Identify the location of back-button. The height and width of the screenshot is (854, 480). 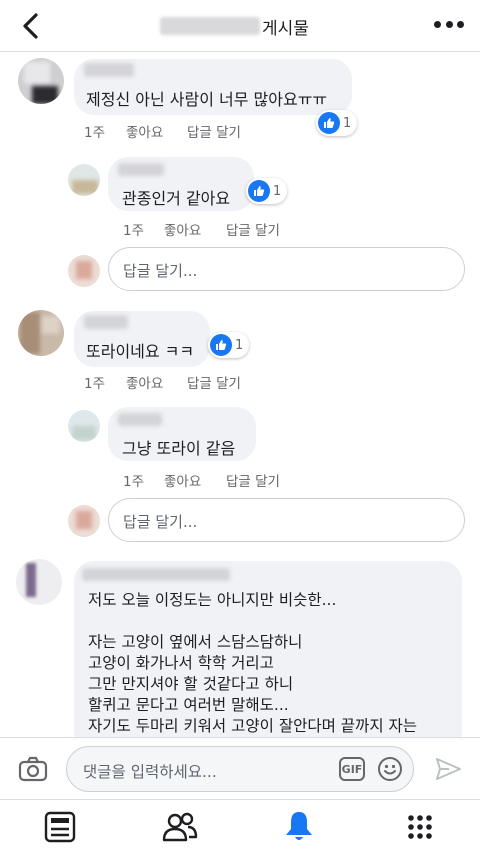
(31, 26).